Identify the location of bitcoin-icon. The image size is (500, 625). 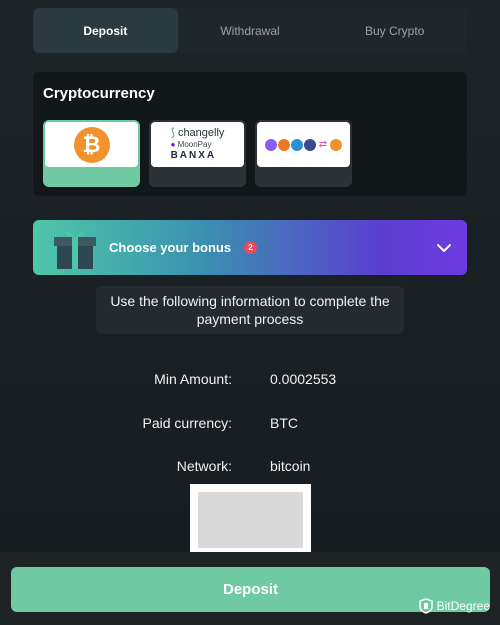
(336, 144).